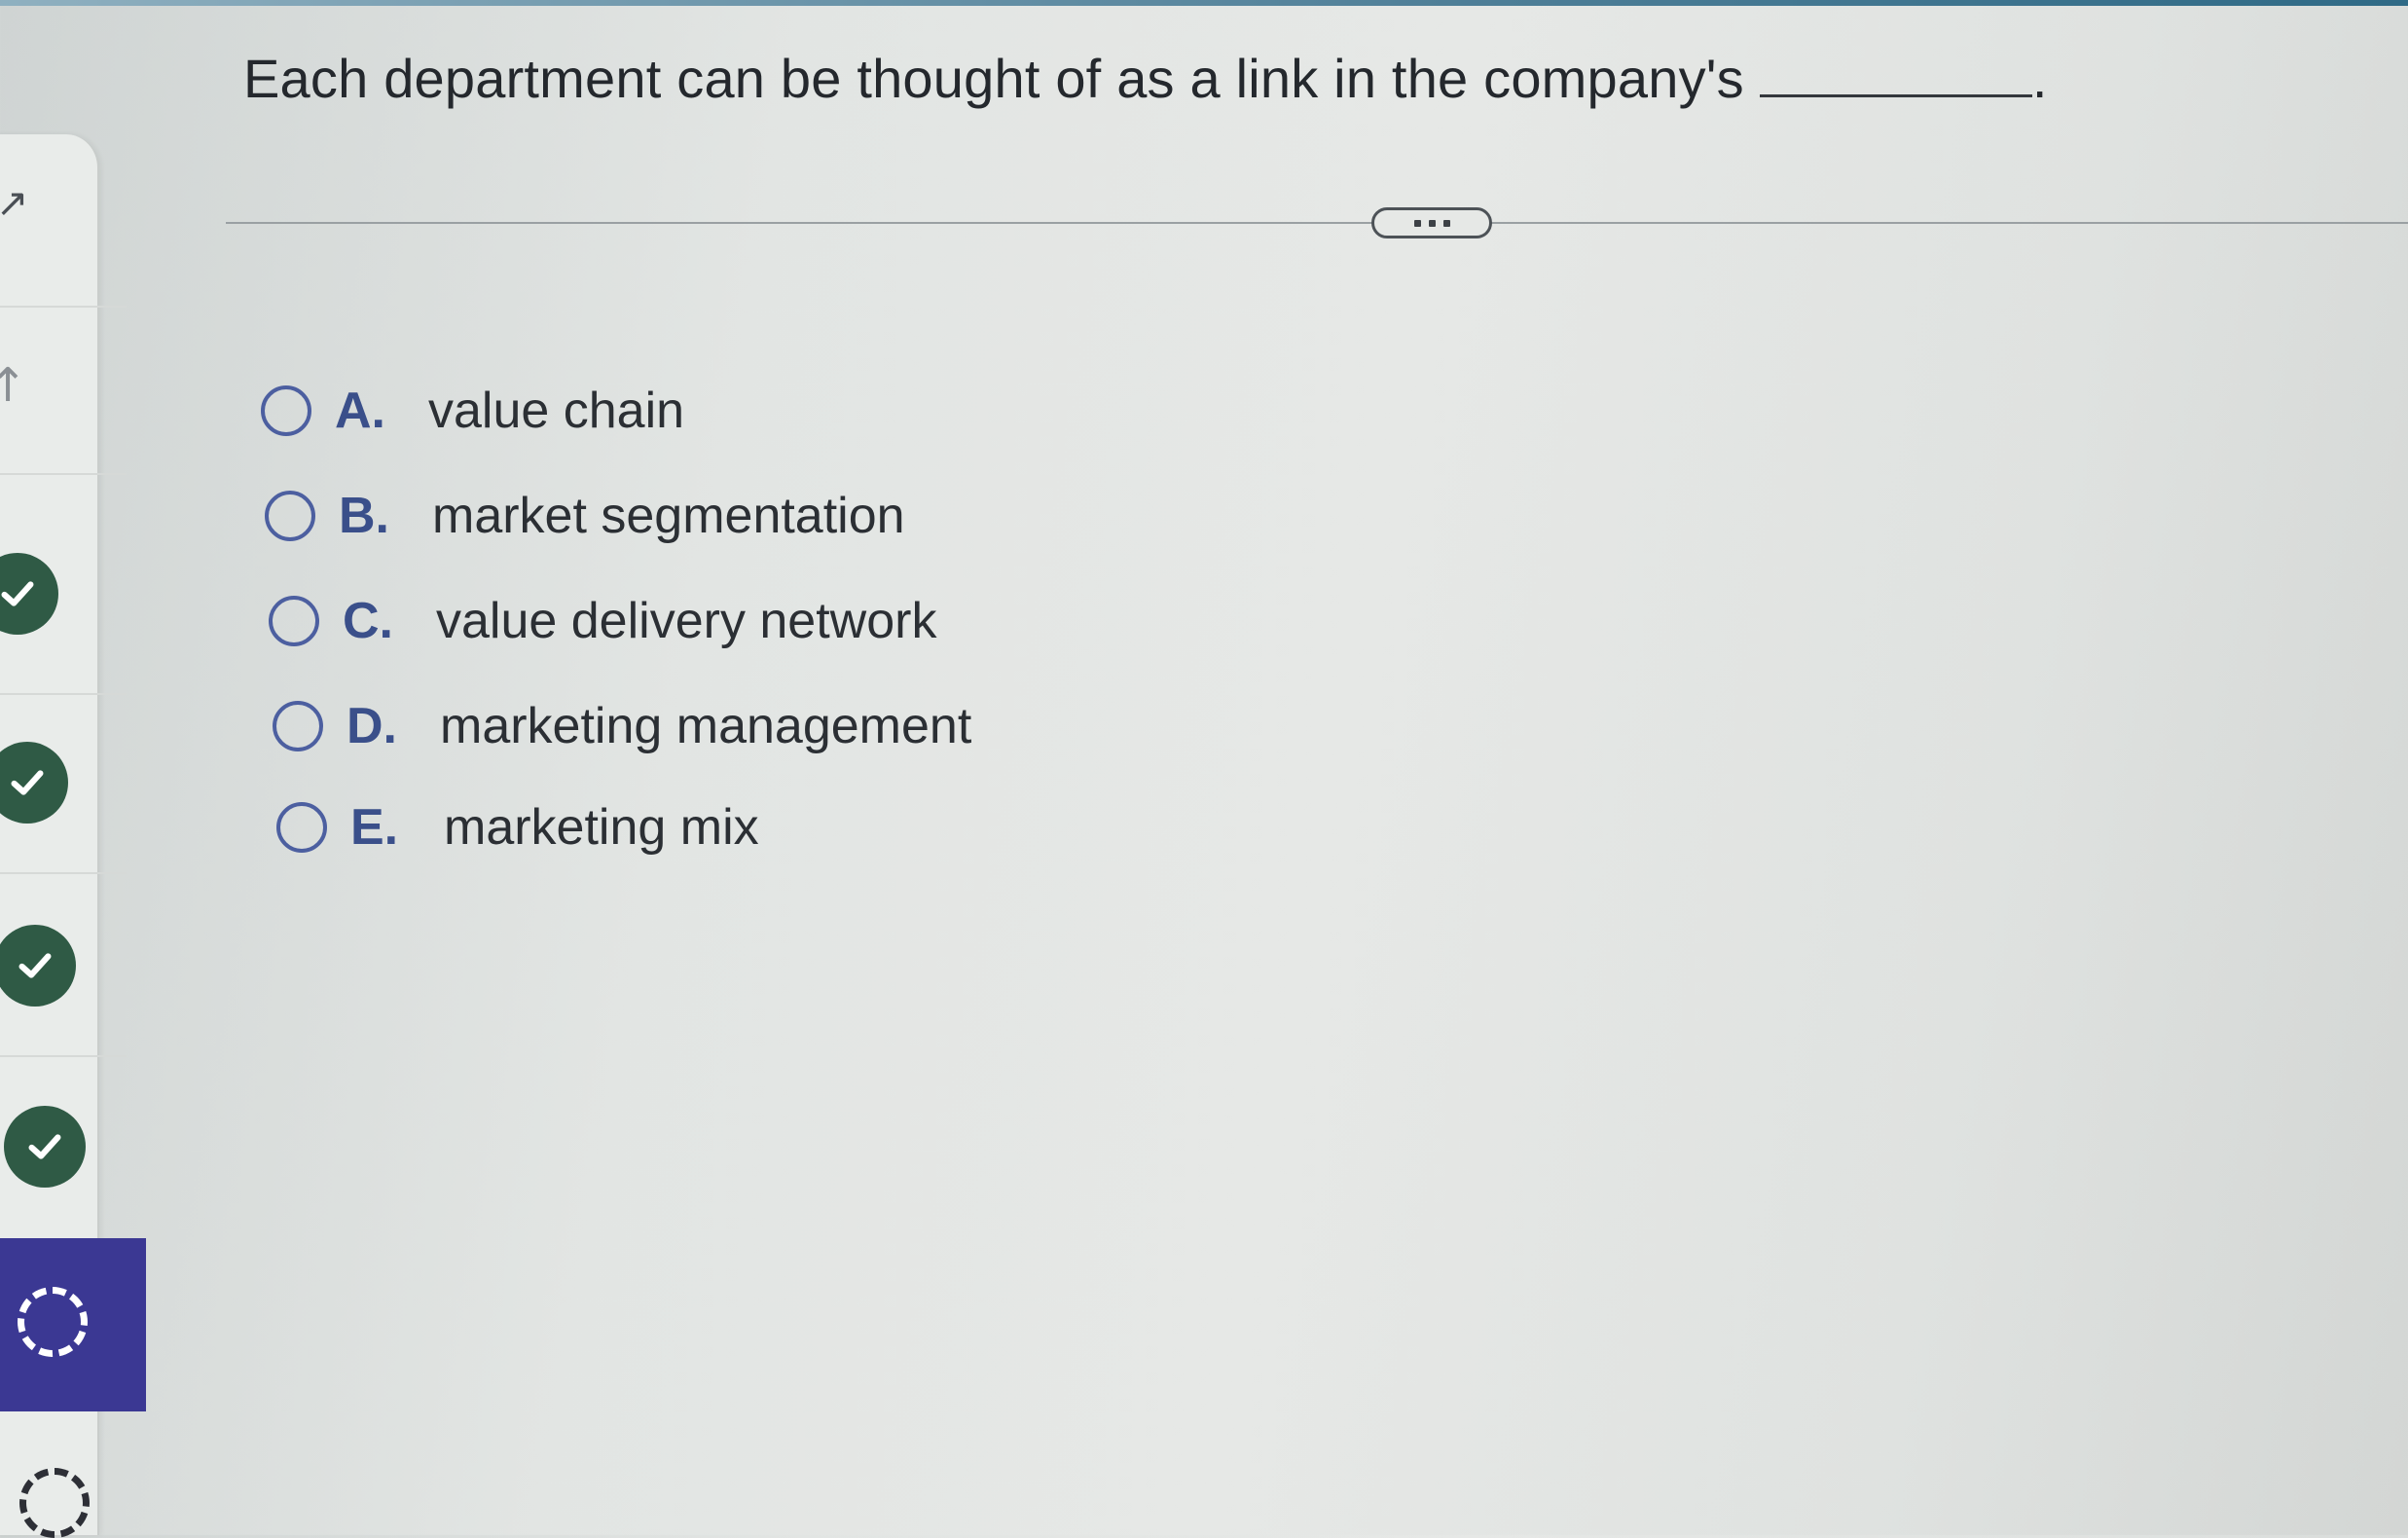 This screenshot has width=2408, height=1538. Describe the element at coordinates (1317, 223) in the screenshot. I see `question-separator` at that location.